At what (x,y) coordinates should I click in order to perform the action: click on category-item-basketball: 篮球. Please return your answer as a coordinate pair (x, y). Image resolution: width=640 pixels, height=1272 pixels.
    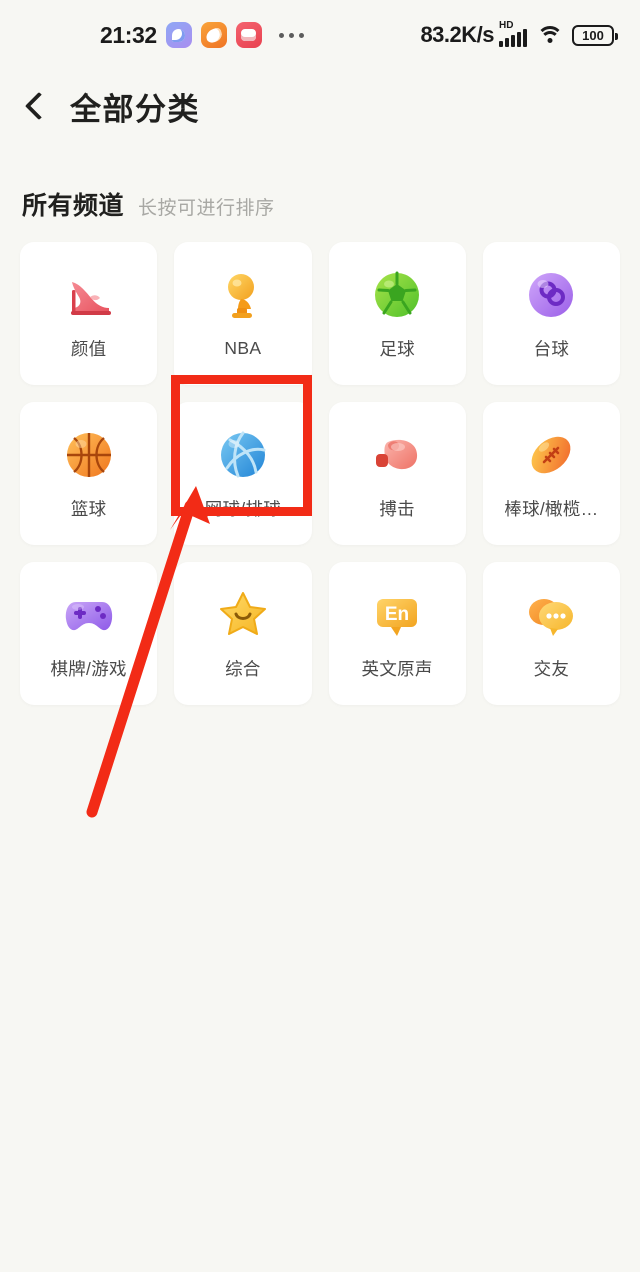
    Looking at the image, I should click on (89, 473).